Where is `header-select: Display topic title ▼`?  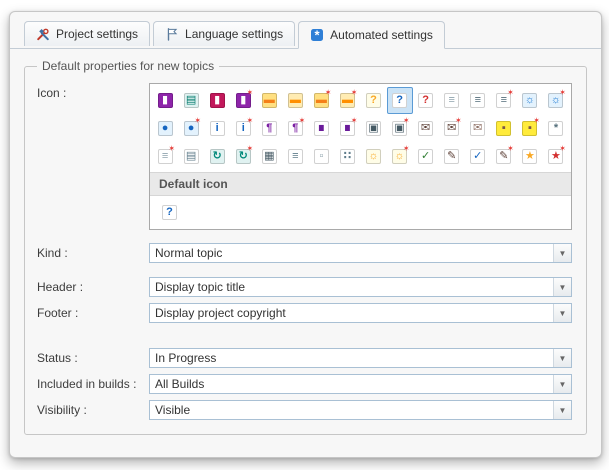
header-select: Display topic title ▼ is located at coordinates (360, 287).